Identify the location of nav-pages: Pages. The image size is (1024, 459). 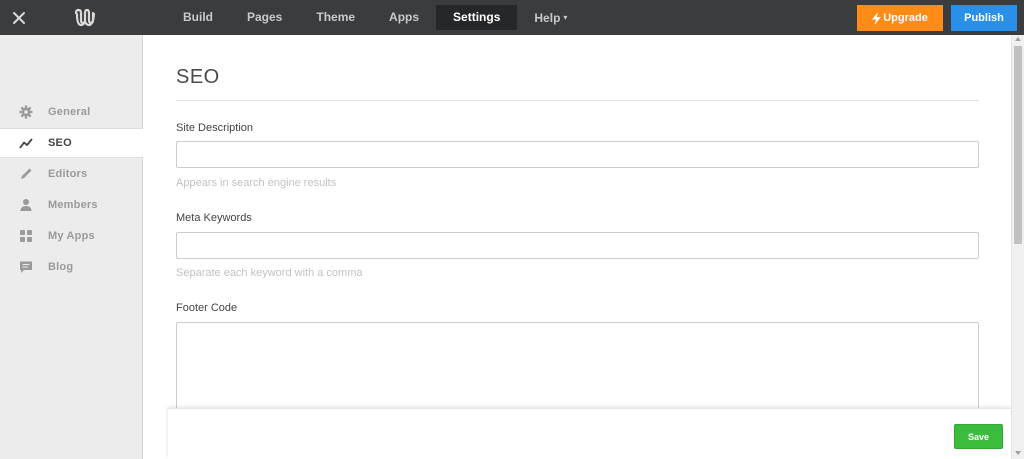
(264, 17).